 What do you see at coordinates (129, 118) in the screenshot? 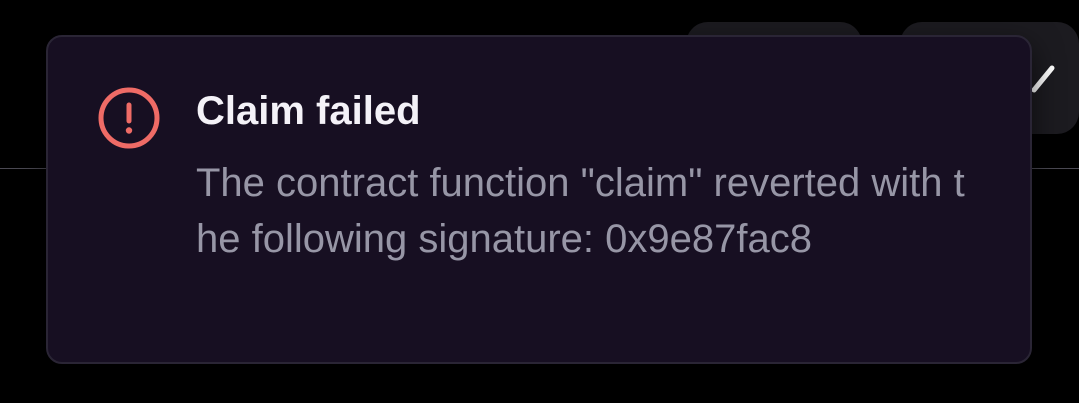
I see `alert-circle-icon` at bounding box center [129, 118].